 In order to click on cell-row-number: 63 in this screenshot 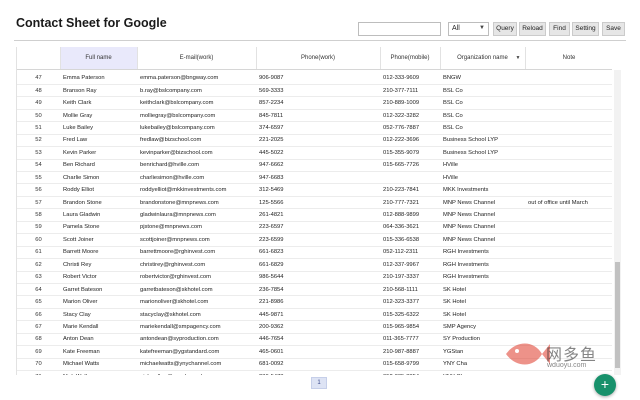, I will do `click(38, 277)`.